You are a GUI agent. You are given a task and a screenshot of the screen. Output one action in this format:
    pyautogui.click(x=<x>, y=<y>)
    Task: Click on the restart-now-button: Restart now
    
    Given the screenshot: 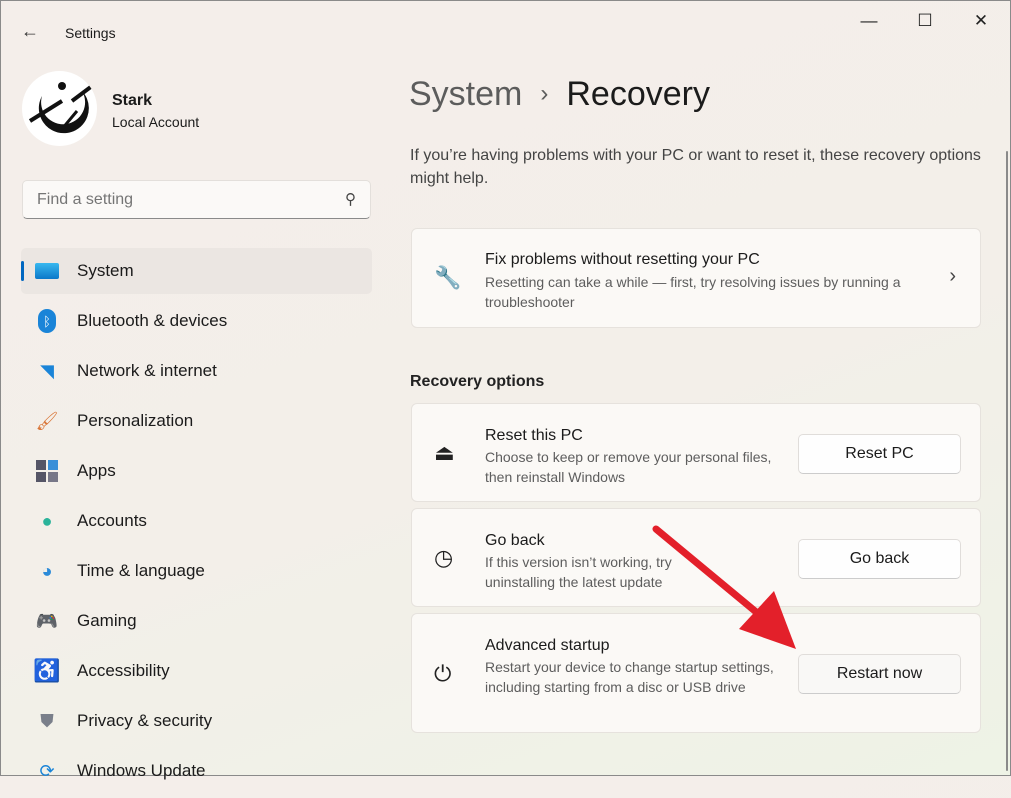 What is the action you would take?
    pyautogui.click(x=879, y=674)
    